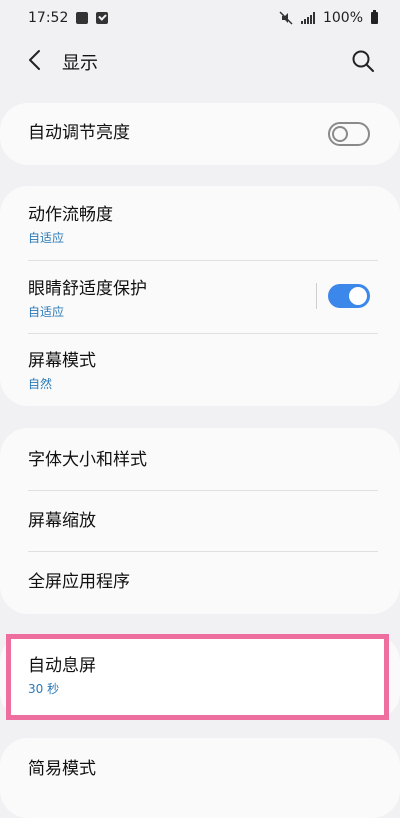  What do you see at coordinates (62, 361) in the screenshot?
I see `screen-mode-label: 屏幕模式` at bounding box center [62, 361].